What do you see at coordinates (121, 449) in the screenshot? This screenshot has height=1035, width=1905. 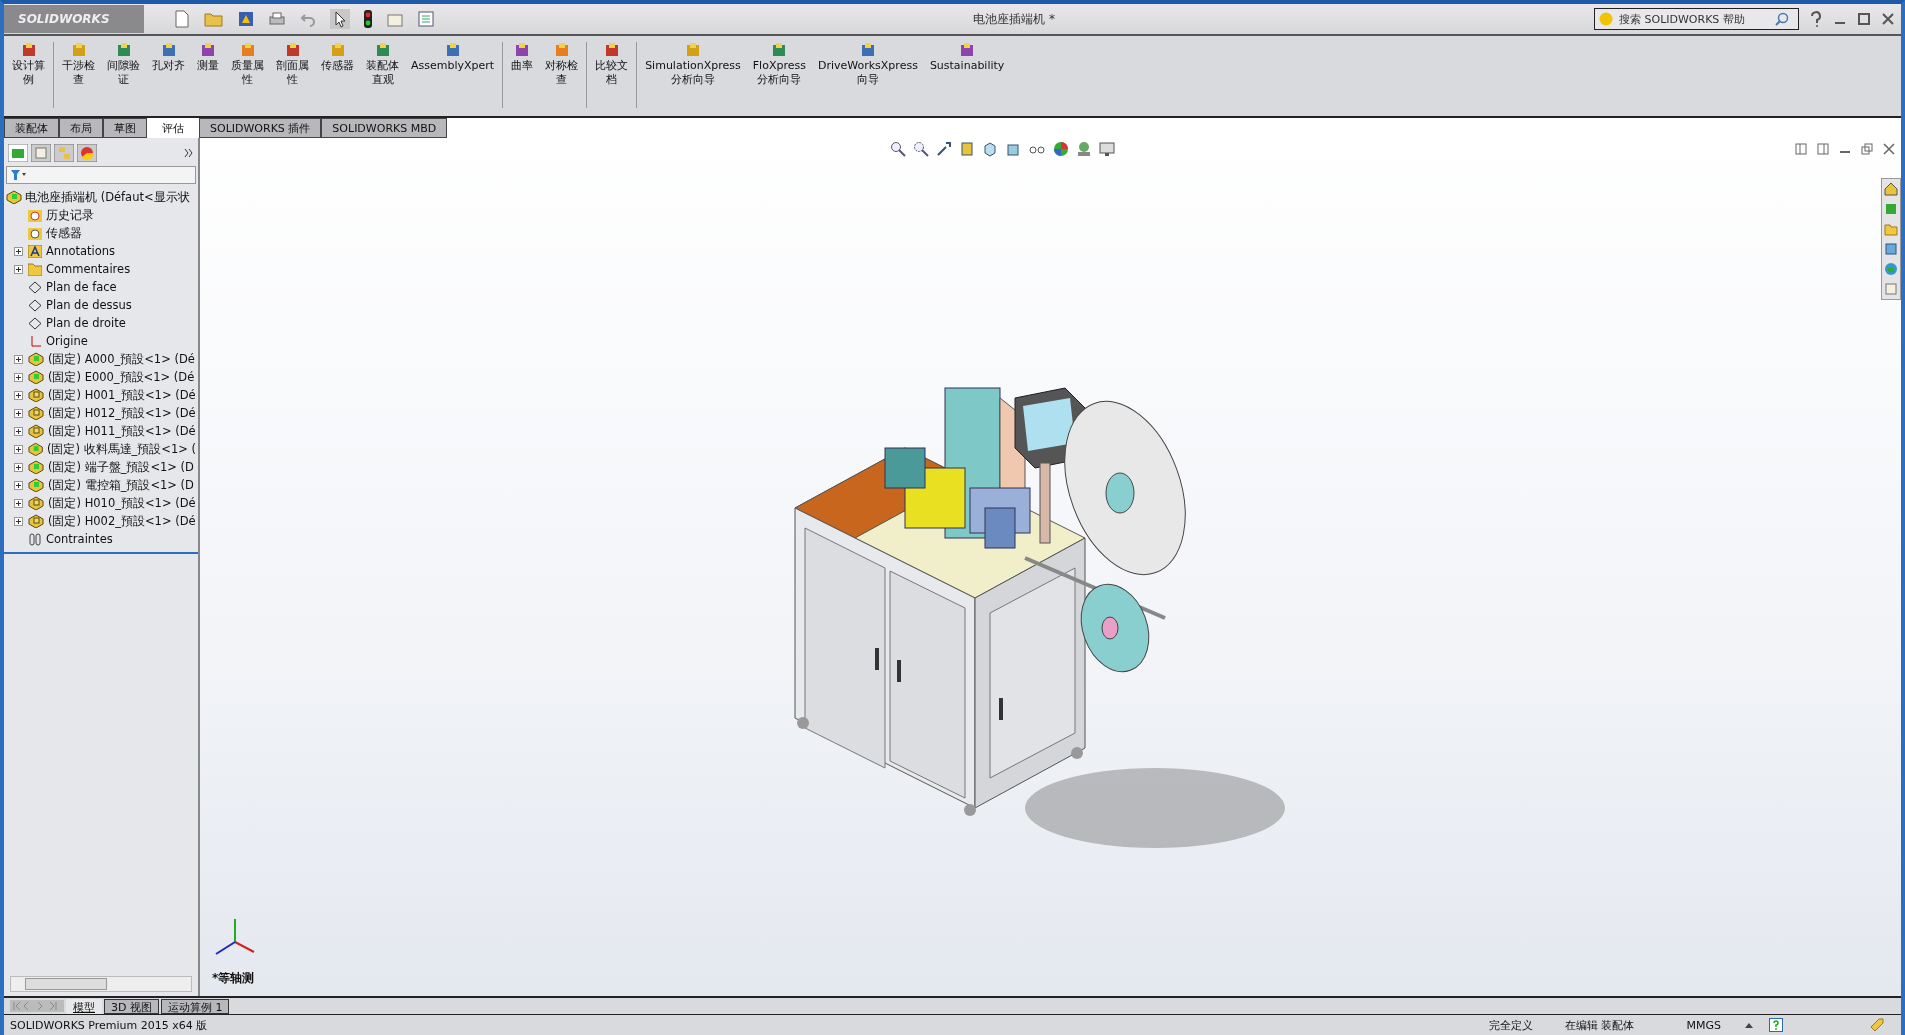 I see `tree-item: (固定) 收料馬達_預設<1> (` at bounding box center [121, 449].